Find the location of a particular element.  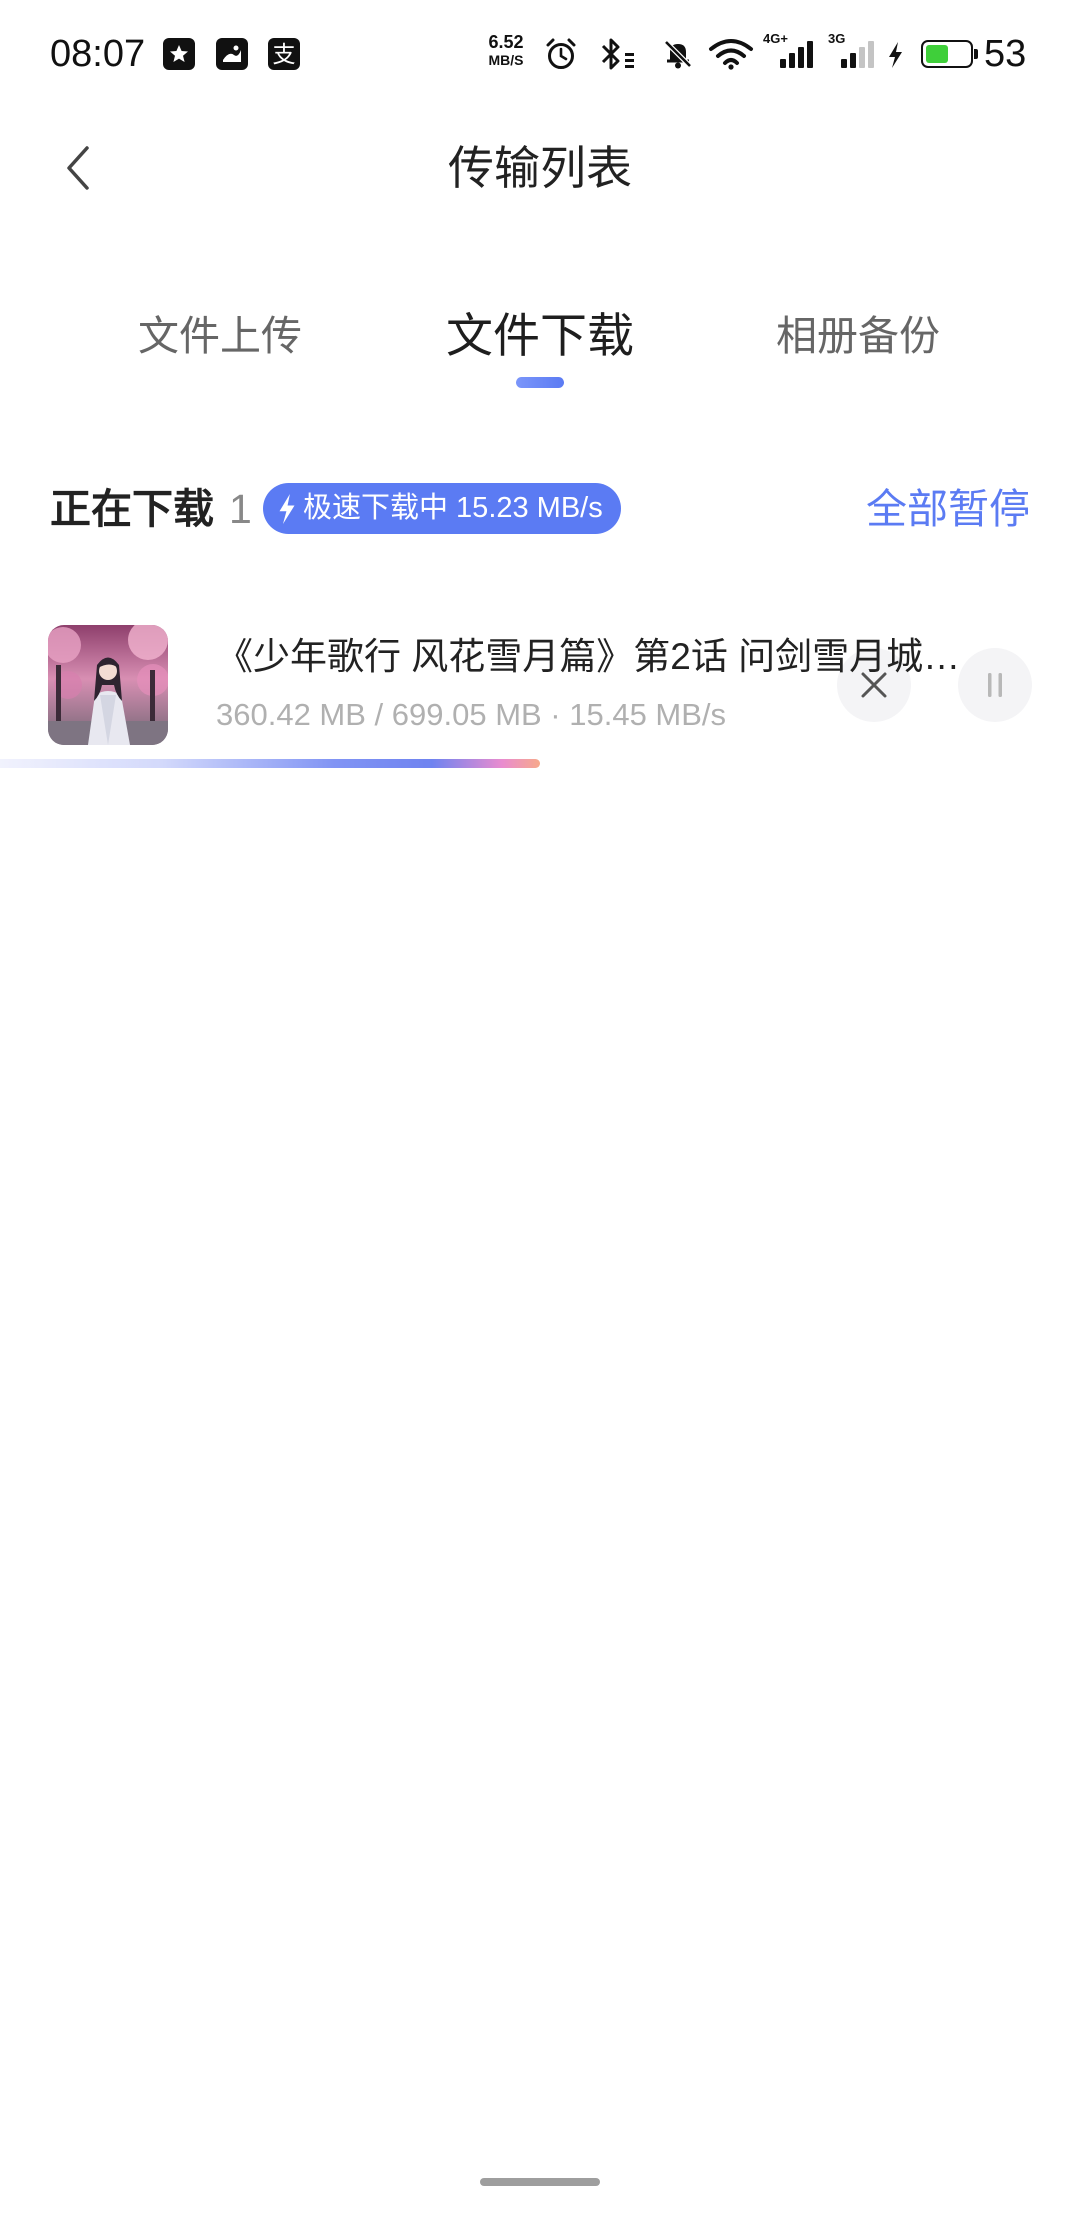

battery-icon is located at coordinates (949, 54).